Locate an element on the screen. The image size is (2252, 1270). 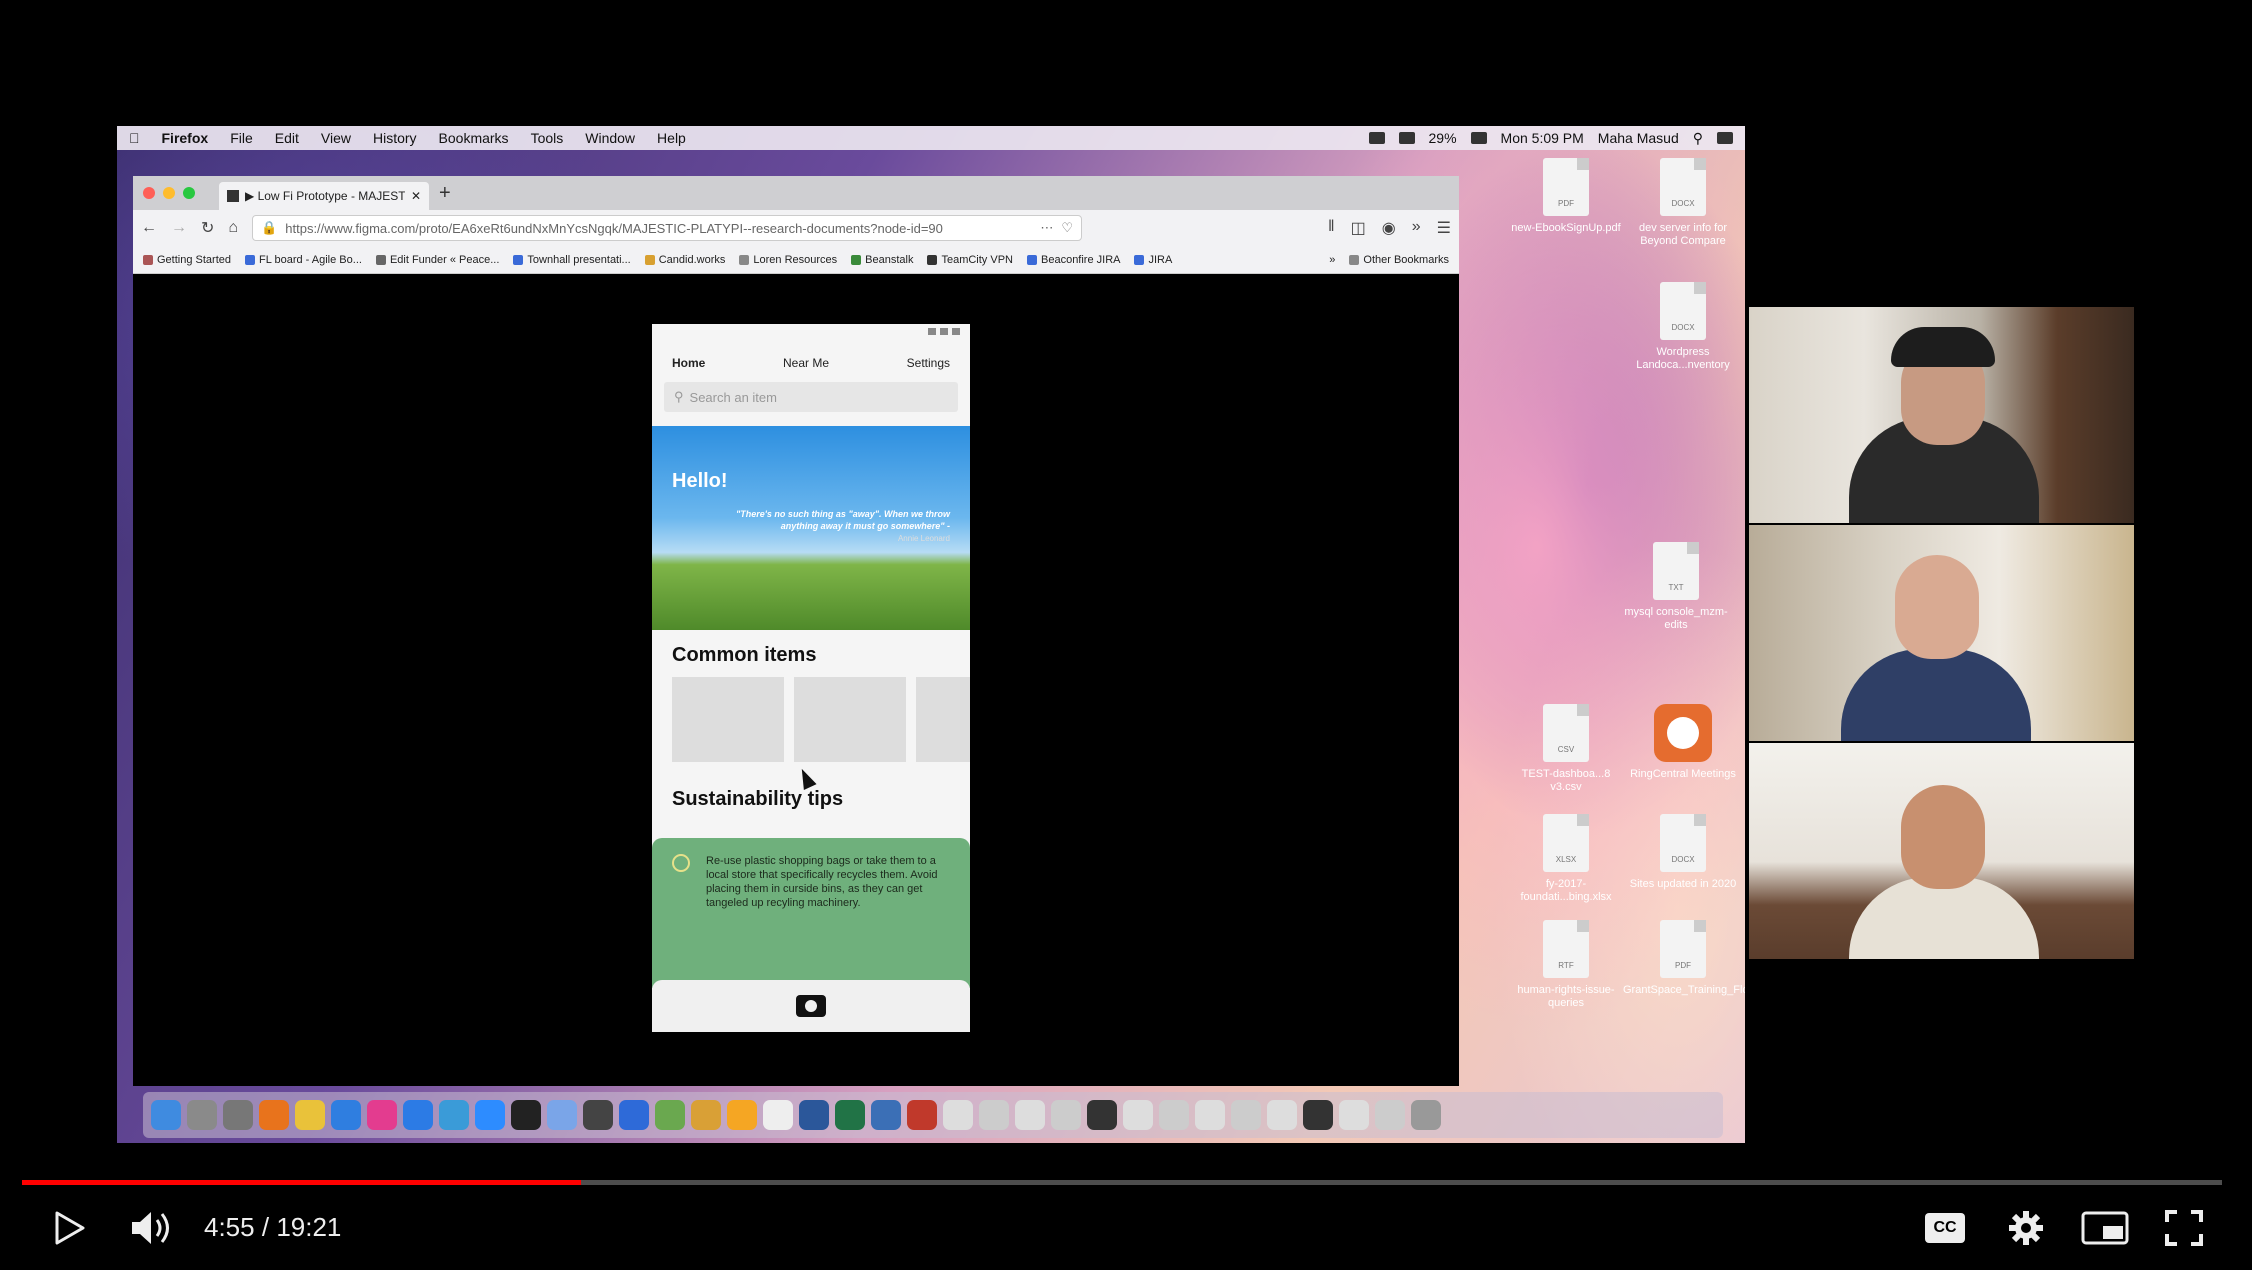
desktop-file: CSV TEST-dashboa...8 v3.csv is located at coordinates (1566, 749).